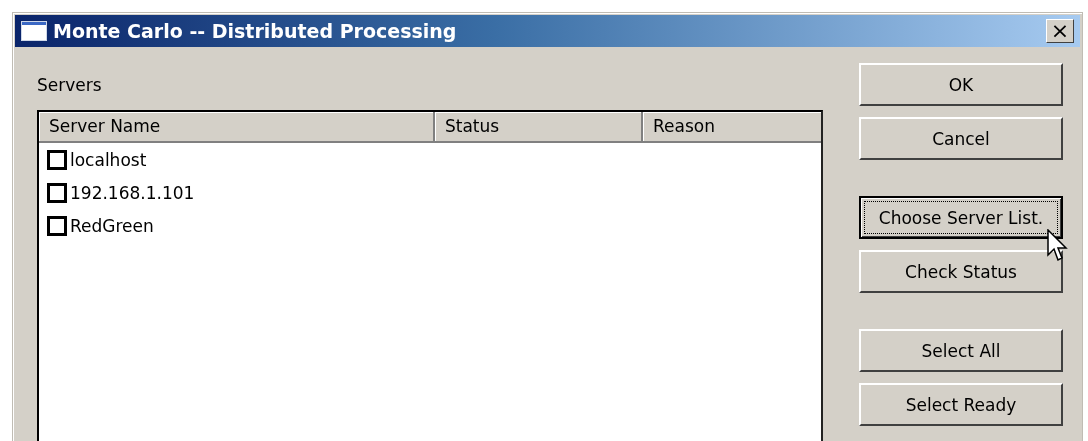  I want to click on dialog-button: Choose Server List., so click(961, 217).